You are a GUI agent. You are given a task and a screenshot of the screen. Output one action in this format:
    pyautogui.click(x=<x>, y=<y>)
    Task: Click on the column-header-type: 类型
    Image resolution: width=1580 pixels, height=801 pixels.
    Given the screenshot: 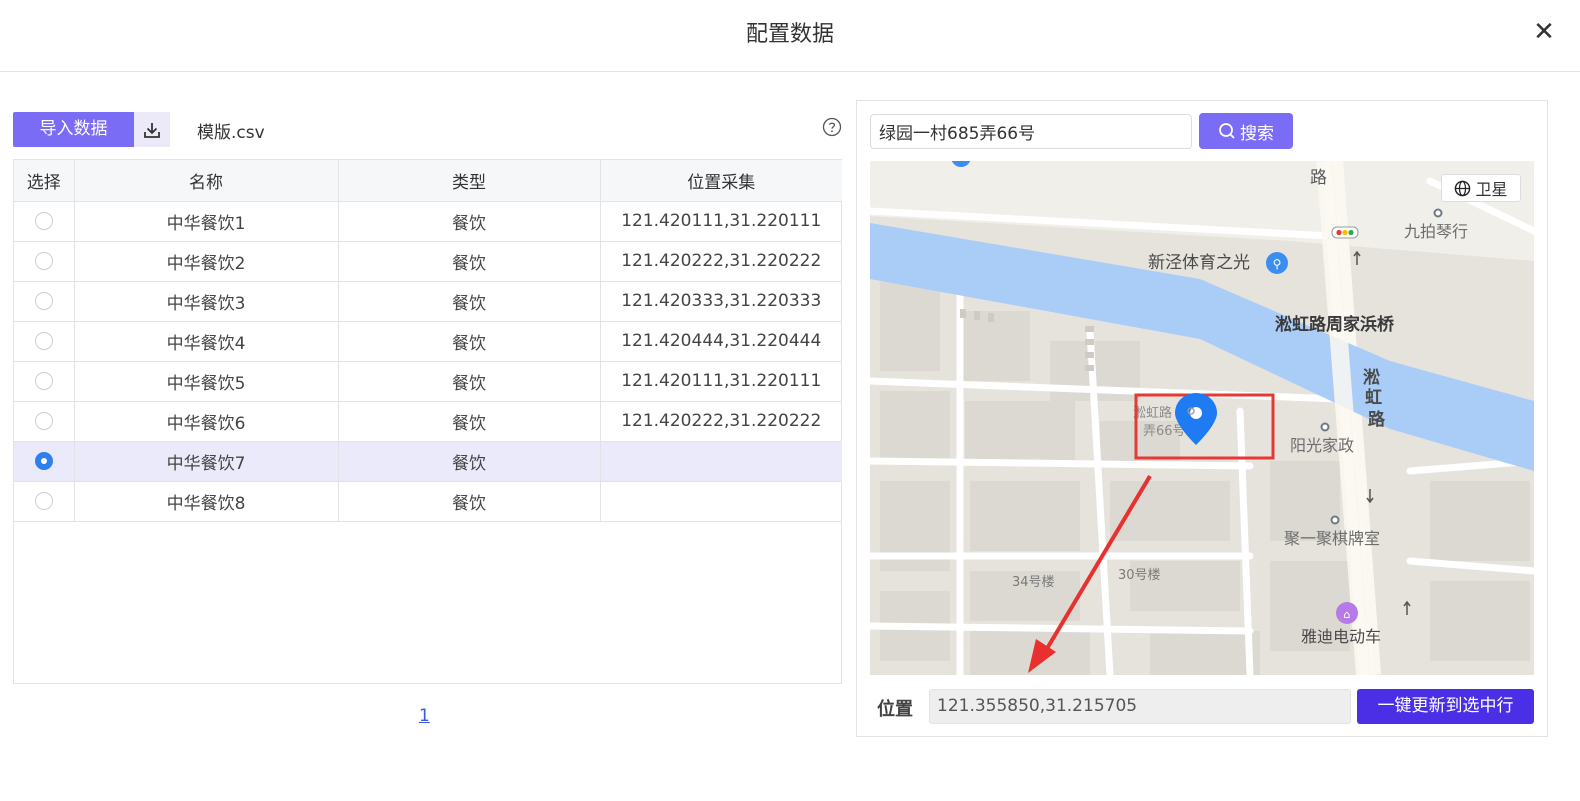 What is the action you would take?
    pyautogui.click(x=469, y=181)
    